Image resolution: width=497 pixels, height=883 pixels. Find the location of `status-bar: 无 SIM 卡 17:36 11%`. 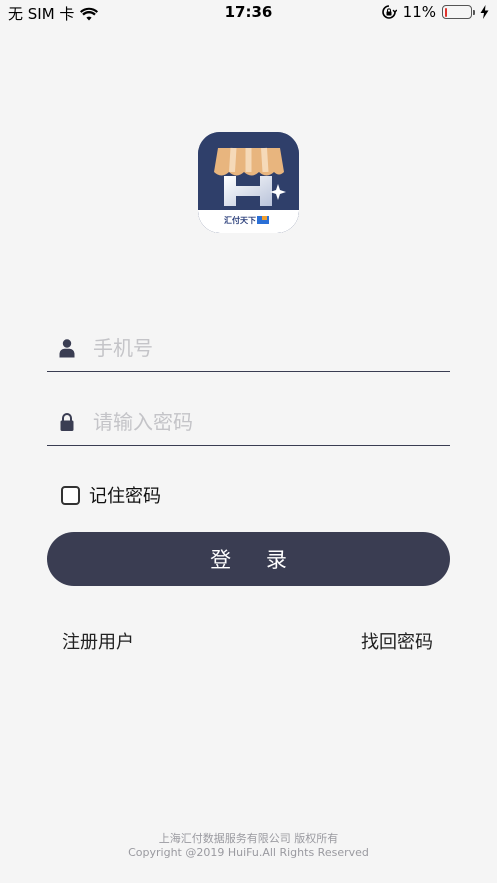

status-bar: 无 SIM 卡 17:36 11% is located at coordinates (248, 13).